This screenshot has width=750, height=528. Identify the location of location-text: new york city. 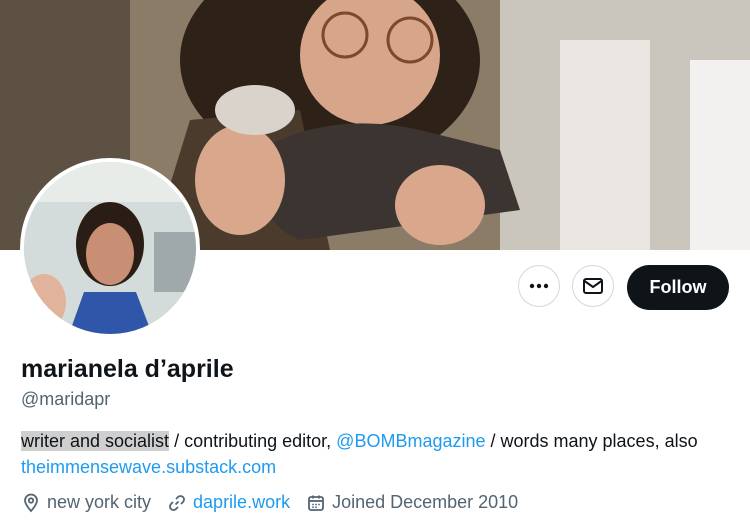
(99, 502).